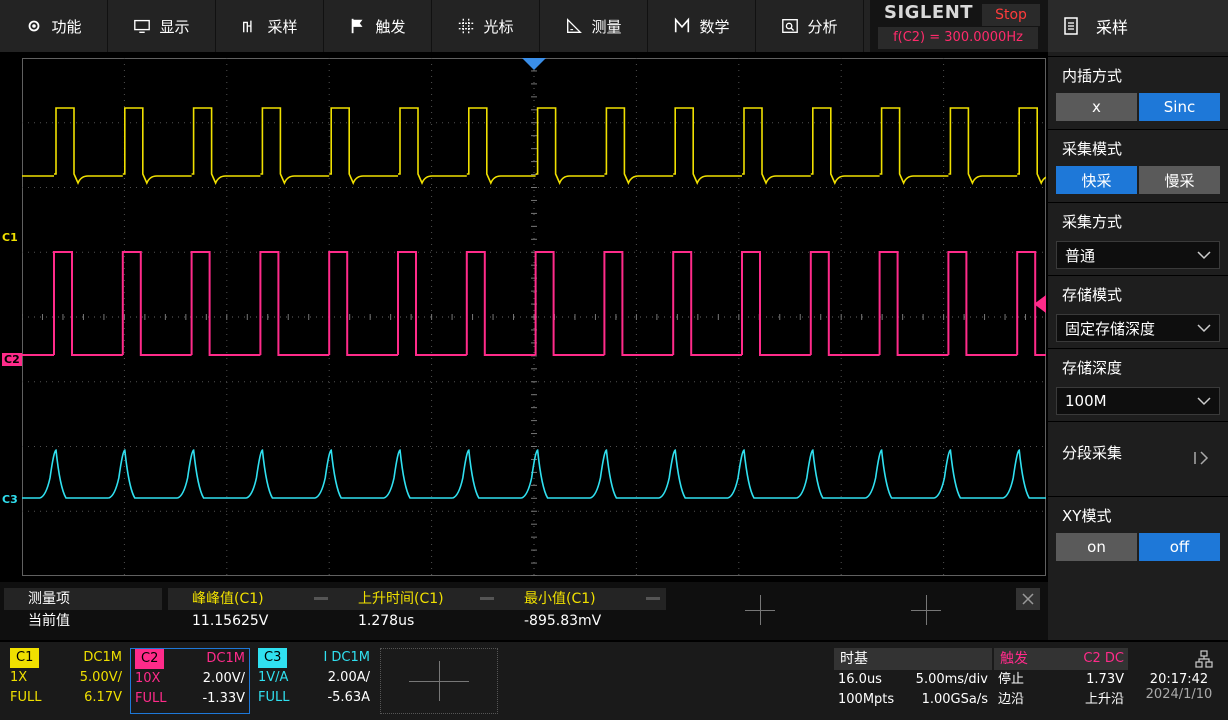 Image resolution: width=1228 pixels, height=720 pixels. What do you see at coordinates (1071, 26) in the screenshot?
I see `document-icon` at bounding box center [1071, 26].